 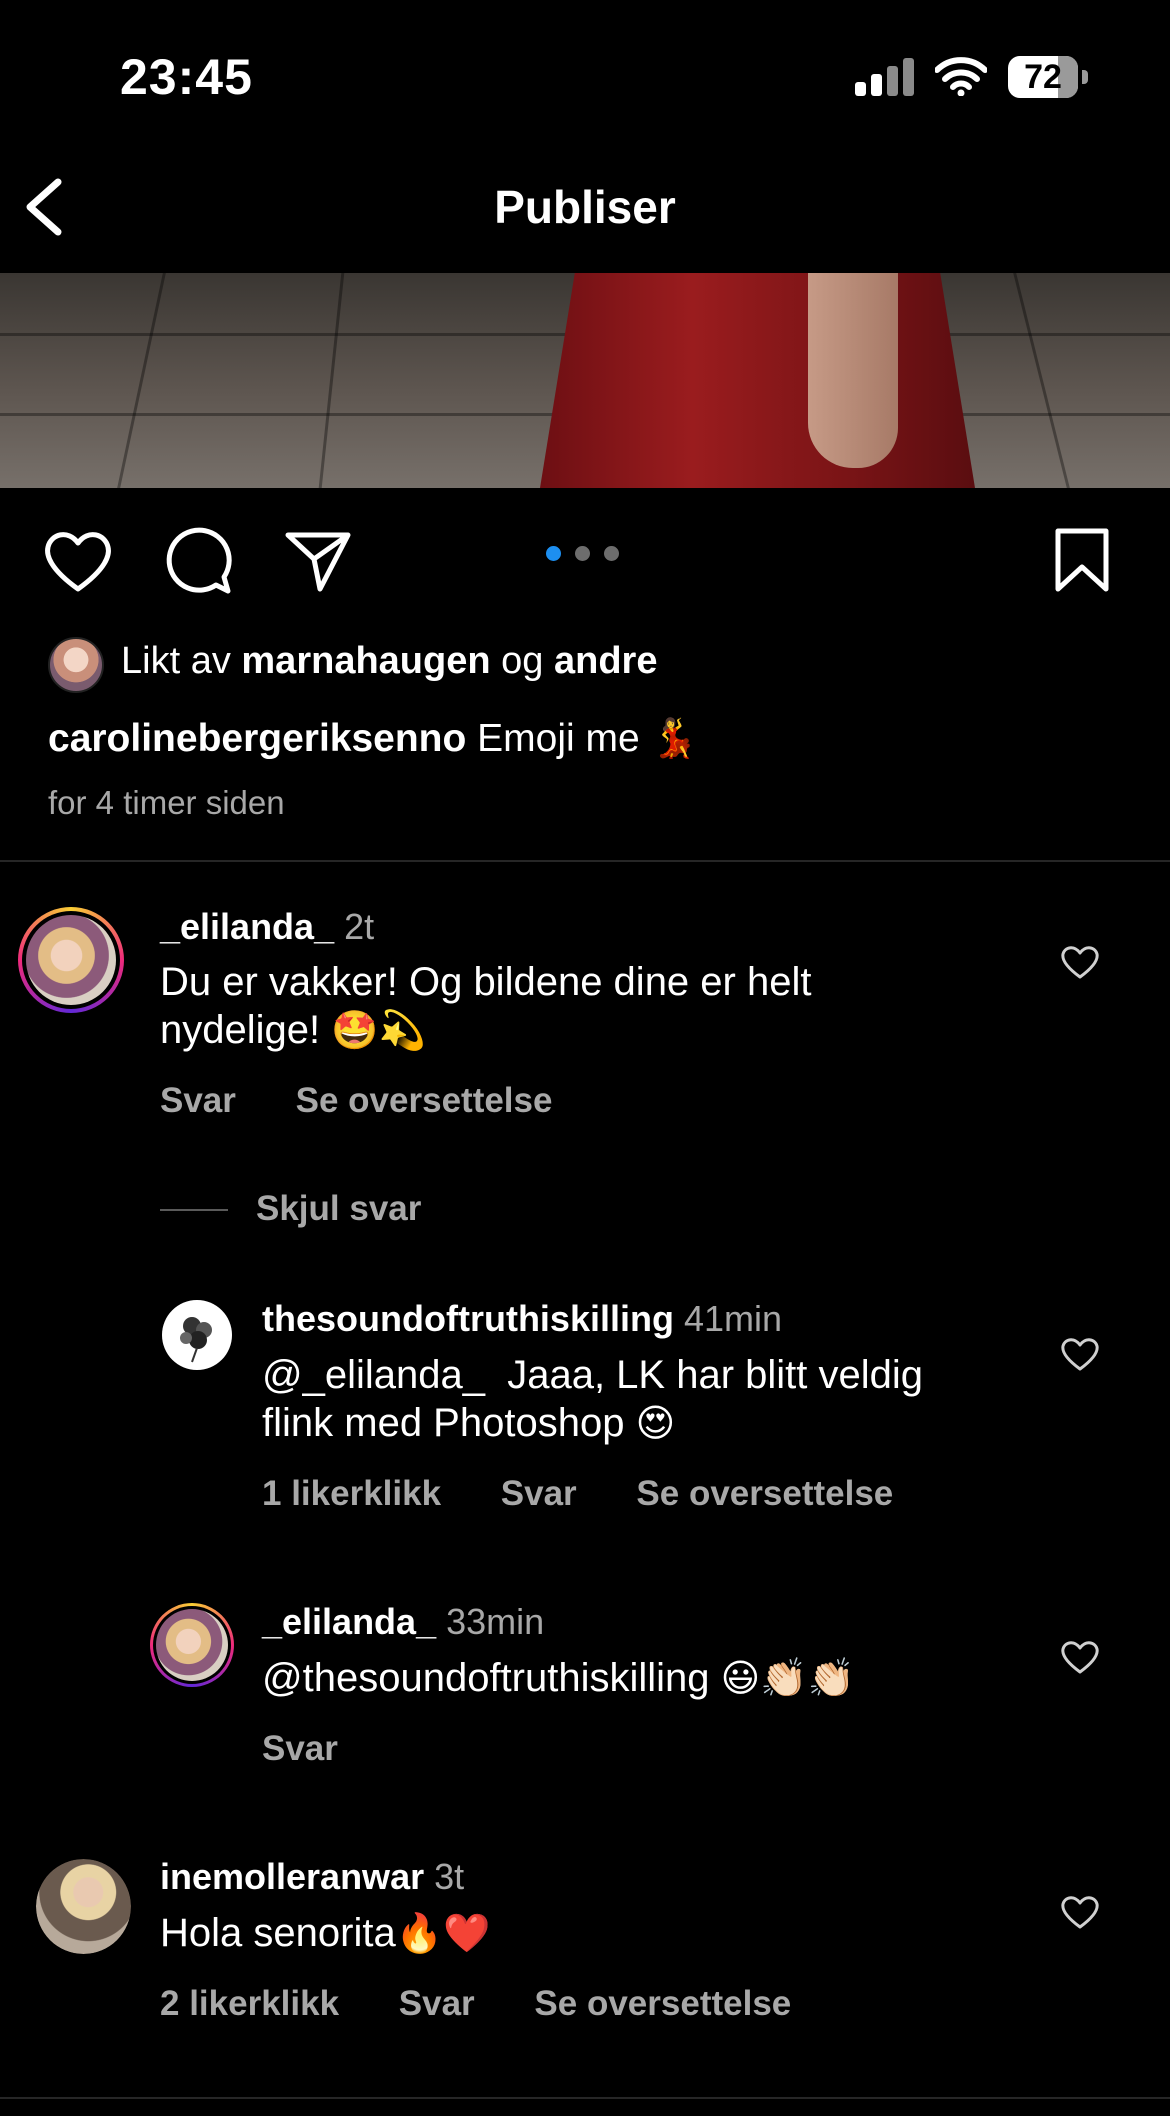 What do you see at coordinates (674, 738) in the screenshot?
I see `caption-emoji: 💃` at bounding box center [674, 738].